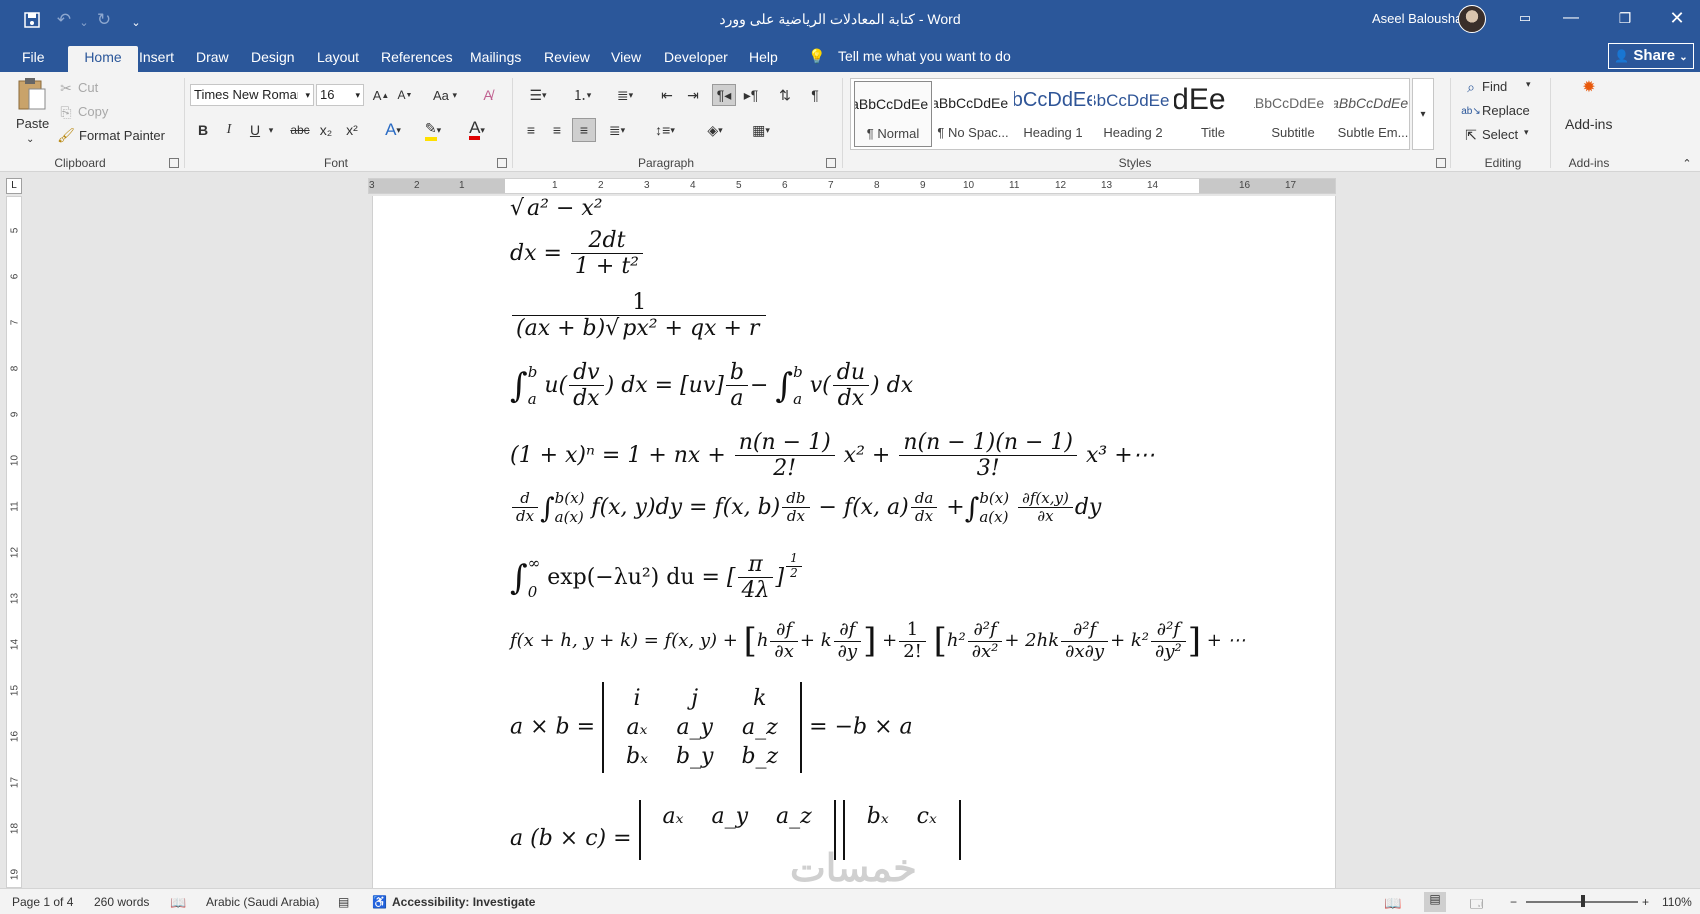 The width and height of the screenshot is (1700, 914). I want to click on numbering-icon: ⒈ ▾, so click(582, 95).